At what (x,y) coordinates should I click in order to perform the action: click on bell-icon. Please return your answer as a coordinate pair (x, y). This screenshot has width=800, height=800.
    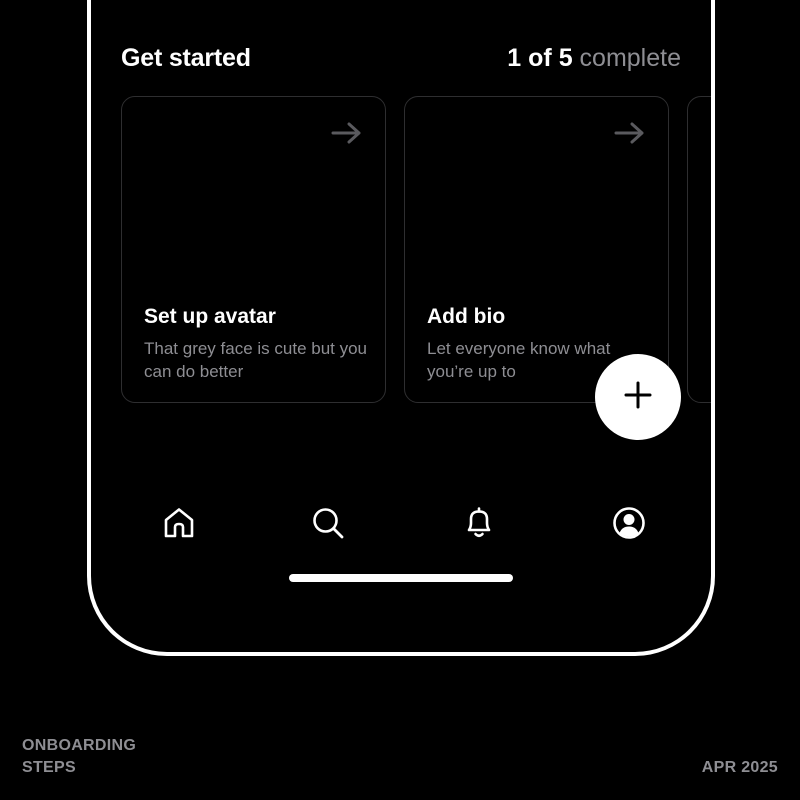
    Looking at the image, I should click on (479, 525).